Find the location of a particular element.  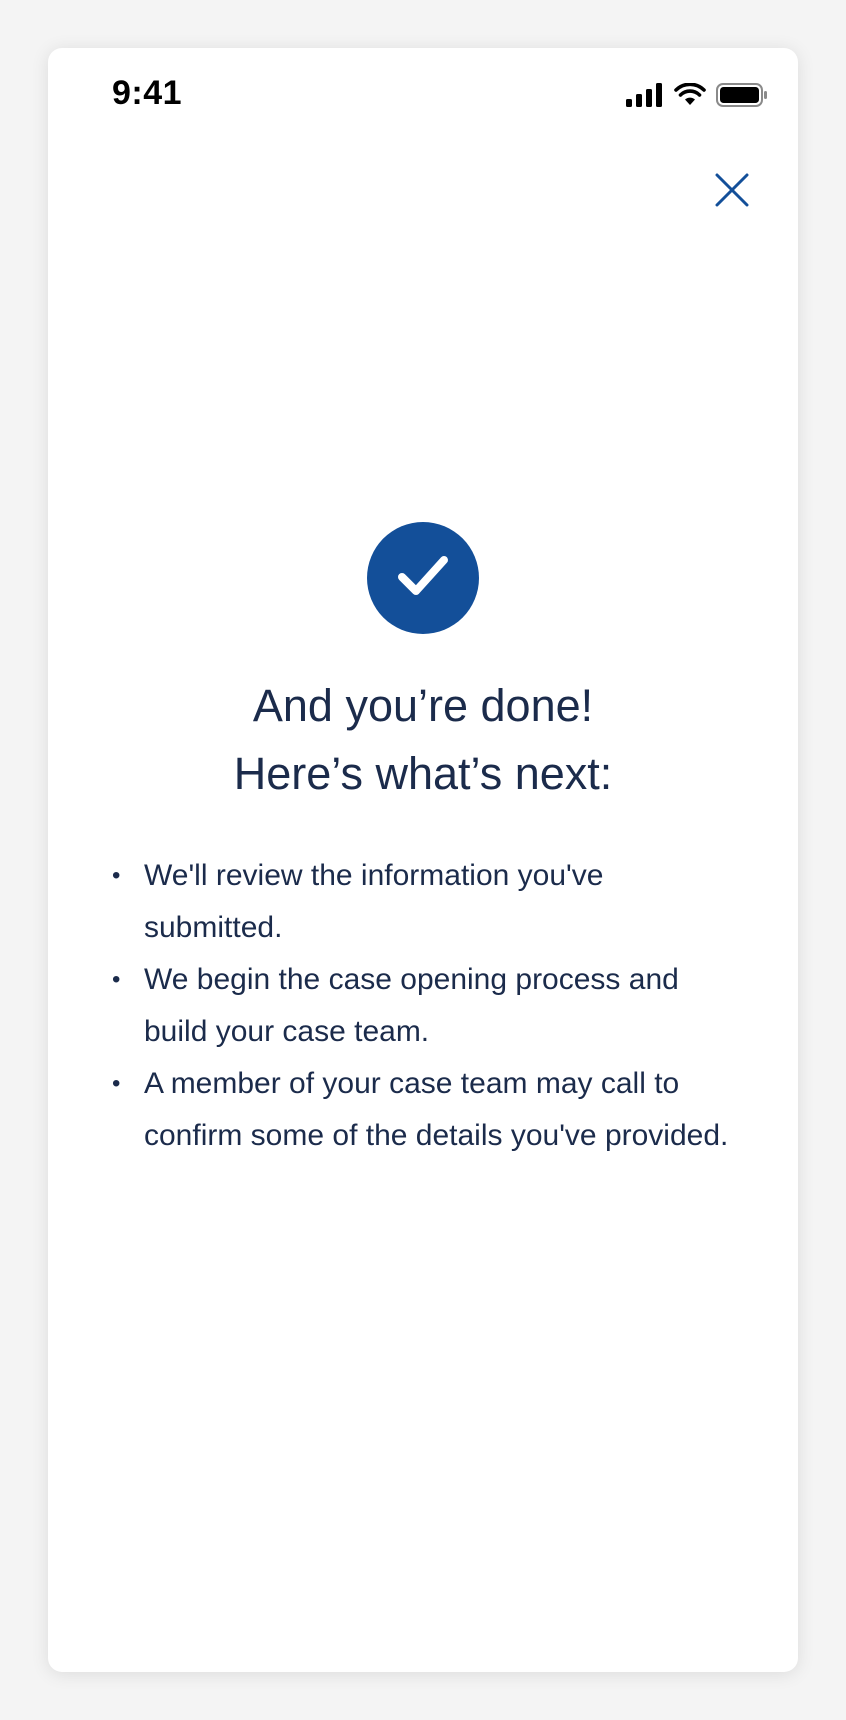

checkmark-icon is located at coordinates (423, 578).